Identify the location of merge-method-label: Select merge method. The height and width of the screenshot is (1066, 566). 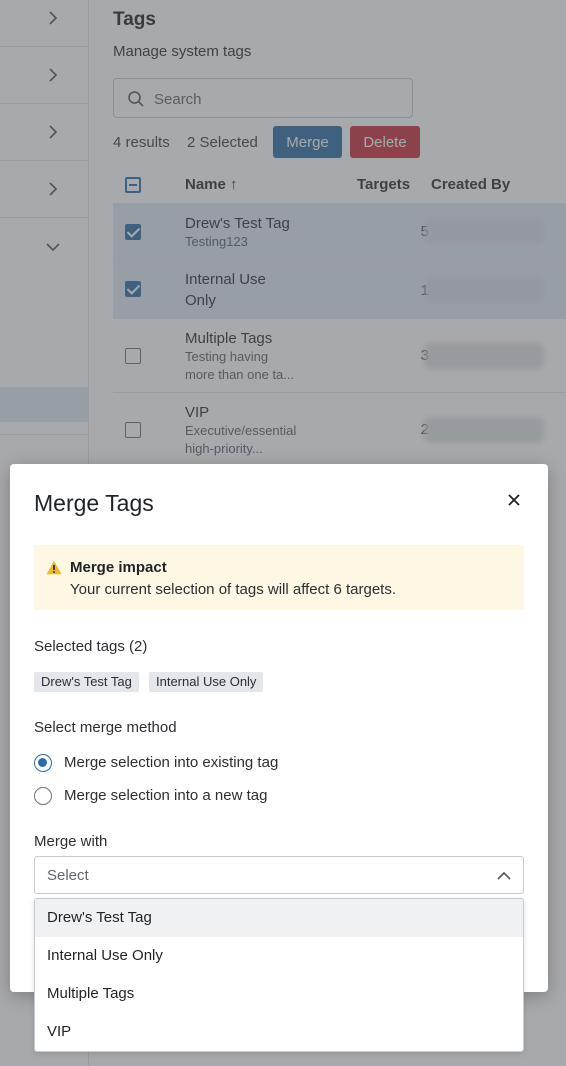
(105, 727).